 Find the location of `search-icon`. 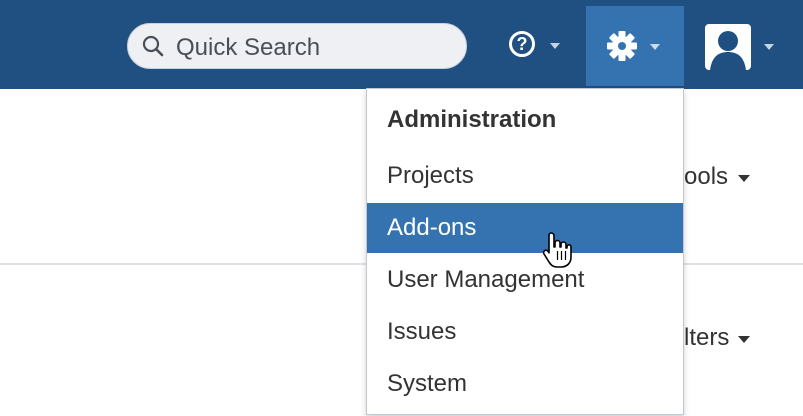

search-icon is located at coordinates (153, 46).